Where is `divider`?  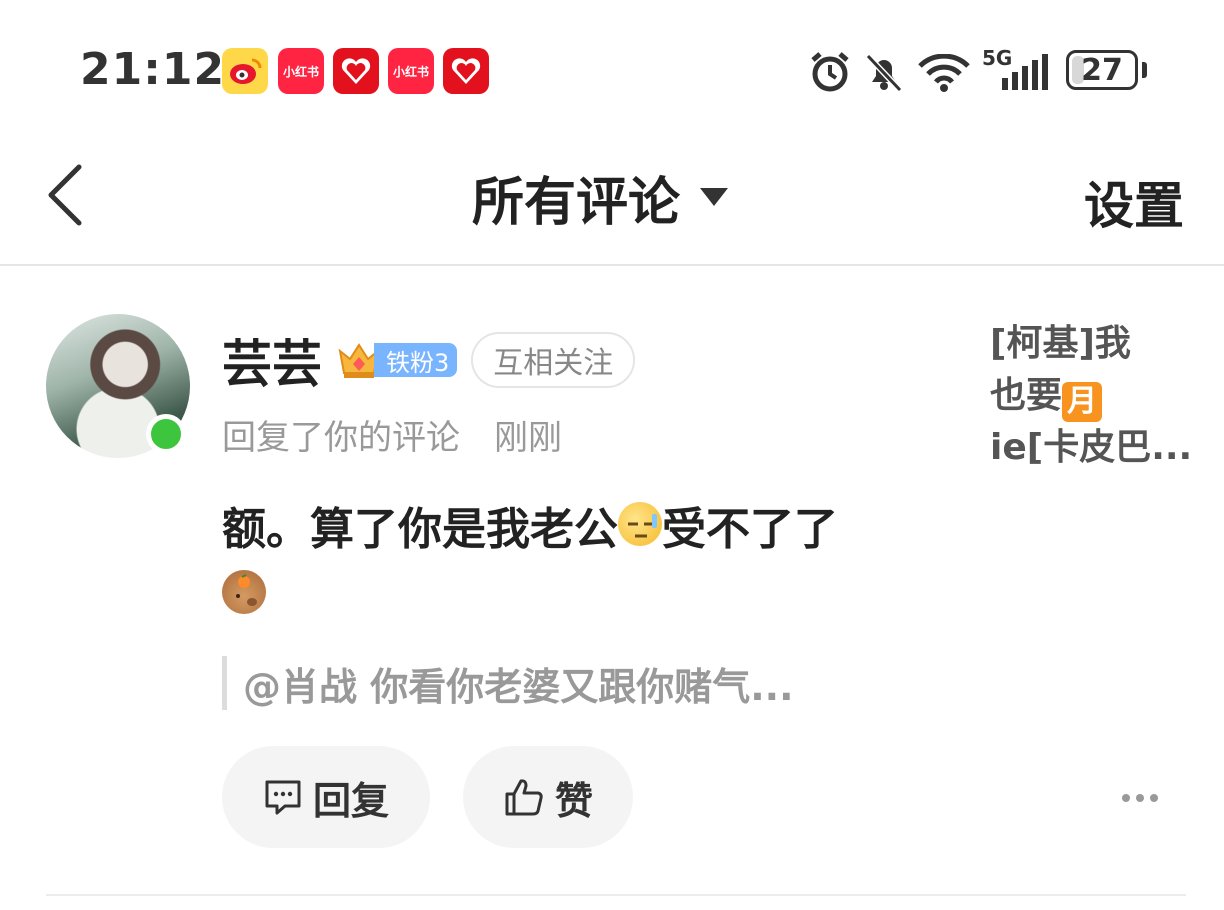
divider is located at coordinates (616, 895).